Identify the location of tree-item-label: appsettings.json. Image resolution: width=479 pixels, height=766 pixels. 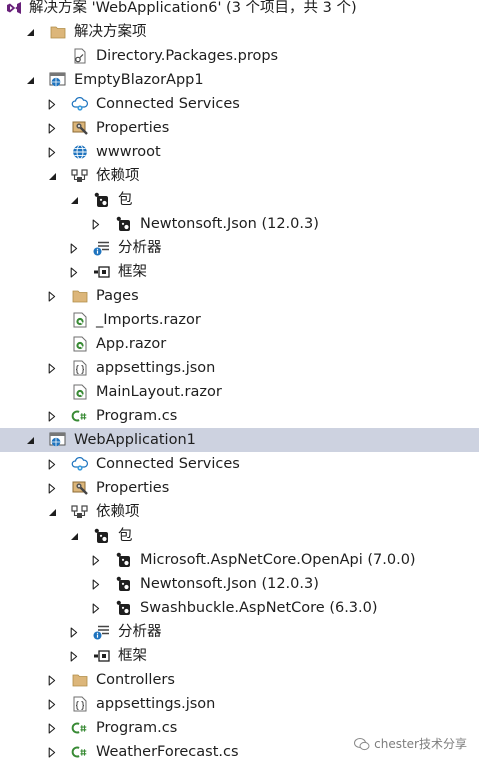
(156, 368).